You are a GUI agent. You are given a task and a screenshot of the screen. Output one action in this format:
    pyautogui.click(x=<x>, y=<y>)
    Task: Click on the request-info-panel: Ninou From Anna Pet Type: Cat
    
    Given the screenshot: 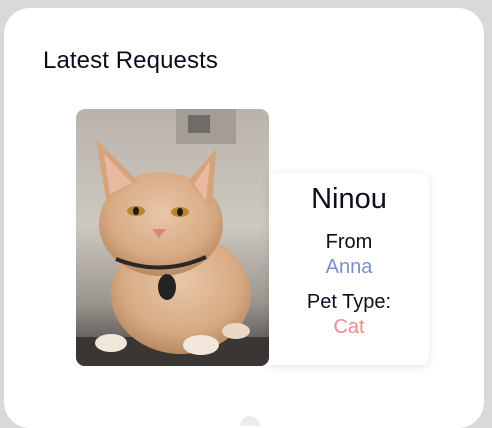 What is the action you would take?
    pyautogui.click(x=349, y=269)
    